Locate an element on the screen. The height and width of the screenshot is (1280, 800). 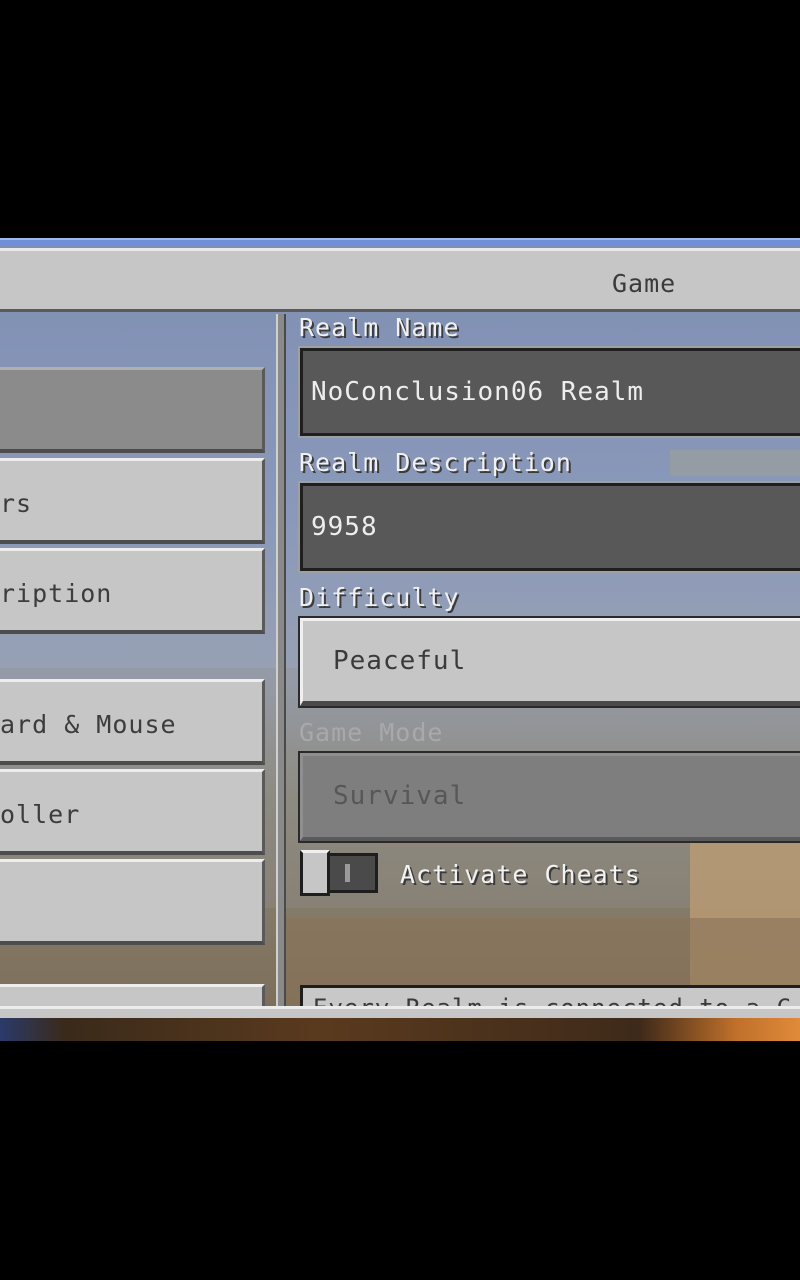
difficulty-value: Peaceful is located at coordinates (400, 661).